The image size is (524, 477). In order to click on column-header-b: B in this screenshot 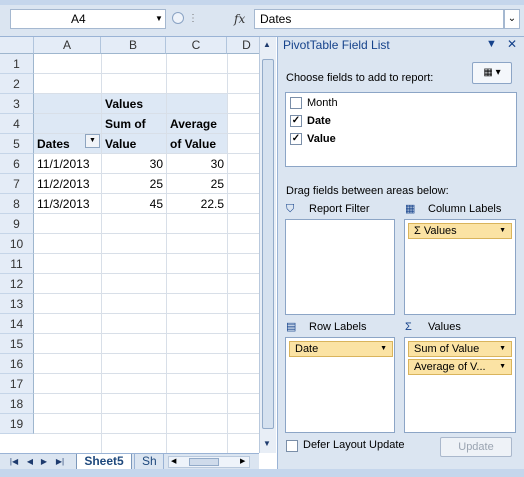, I will do `click(133, 45)`.